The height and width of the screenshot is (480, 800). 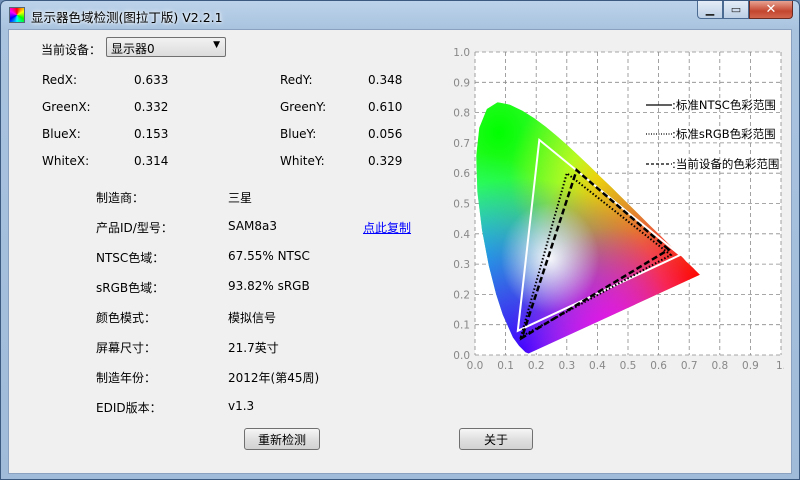 I want to click on srgb-gamut-value: 93.82% sRGB, so click(x=269, y=286).